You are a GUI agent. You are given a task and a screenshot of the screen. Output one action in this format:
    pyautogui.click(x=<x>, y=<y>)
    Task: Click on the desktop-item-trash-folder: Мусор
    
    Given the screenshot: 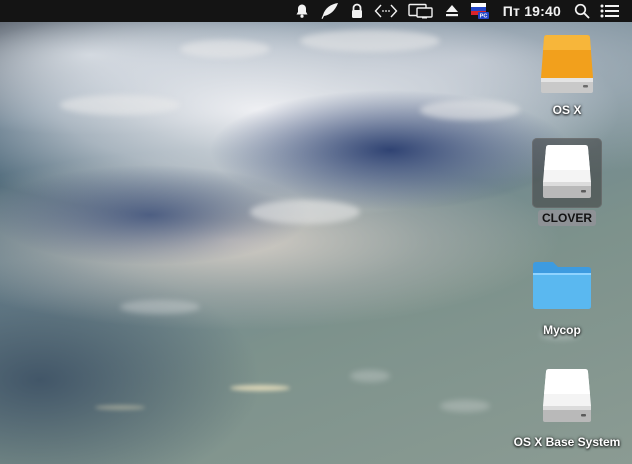 What is the action you would take?
    pyautogui.click(x=562, y=294)
    